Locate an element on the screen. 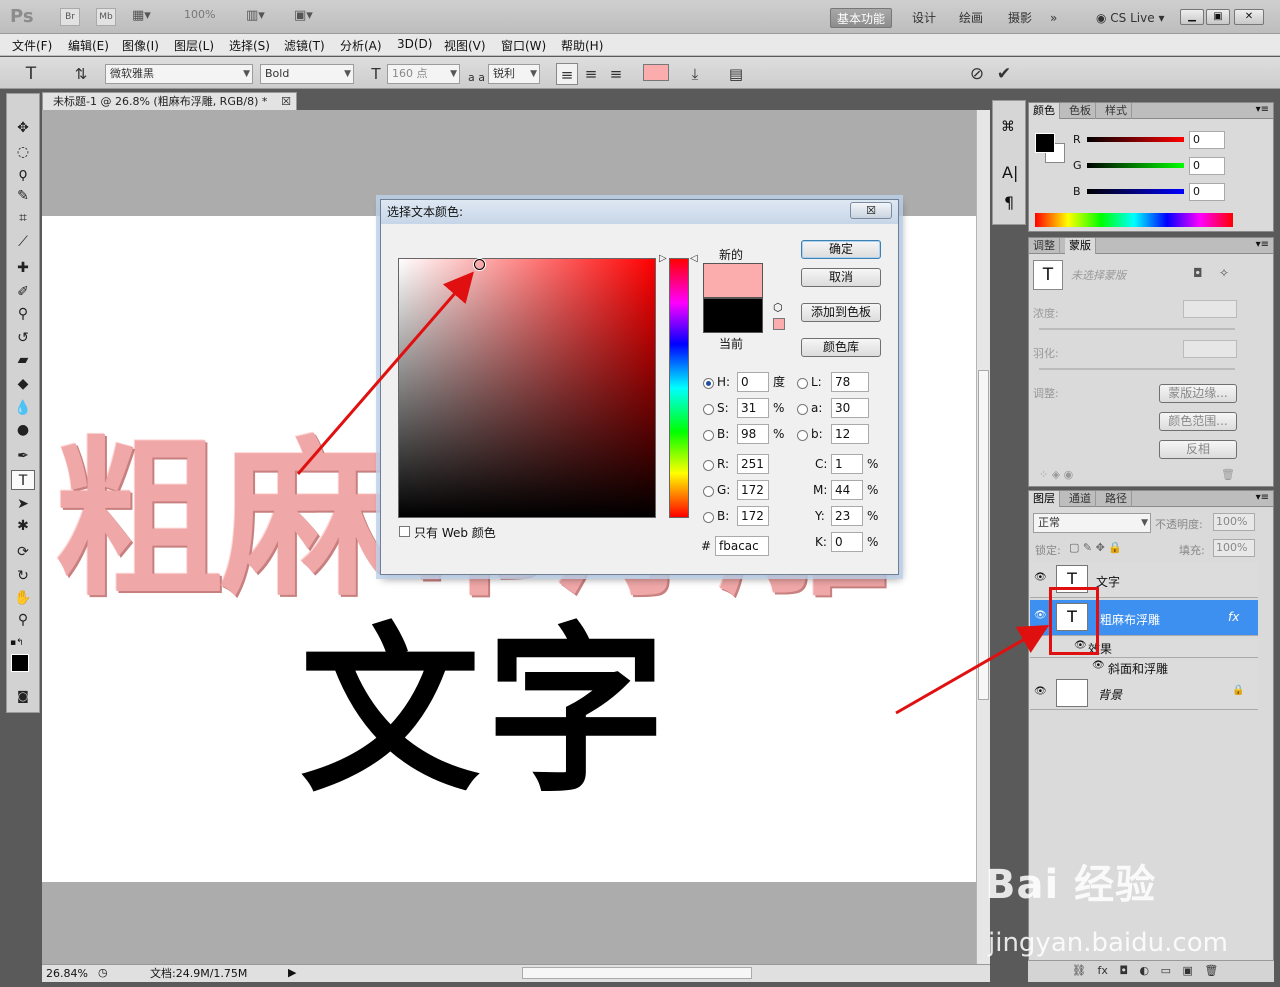  baidu-watermark-url: jingyan.baidu.com is located at coordinates (1108, 943).